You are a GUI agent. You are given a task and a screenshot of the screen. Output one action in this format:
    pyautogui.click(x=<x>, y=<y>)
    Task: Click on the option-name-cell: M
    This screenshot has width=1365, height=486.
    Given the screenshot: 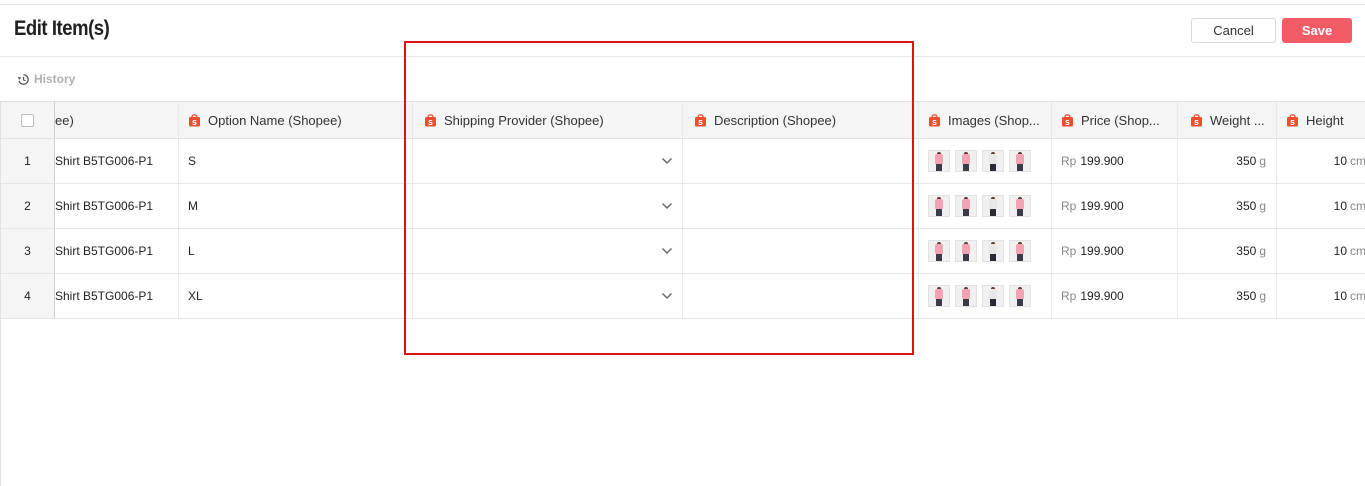 What is the action you would take?
    pyautogui.click(x=296, y=206)
    